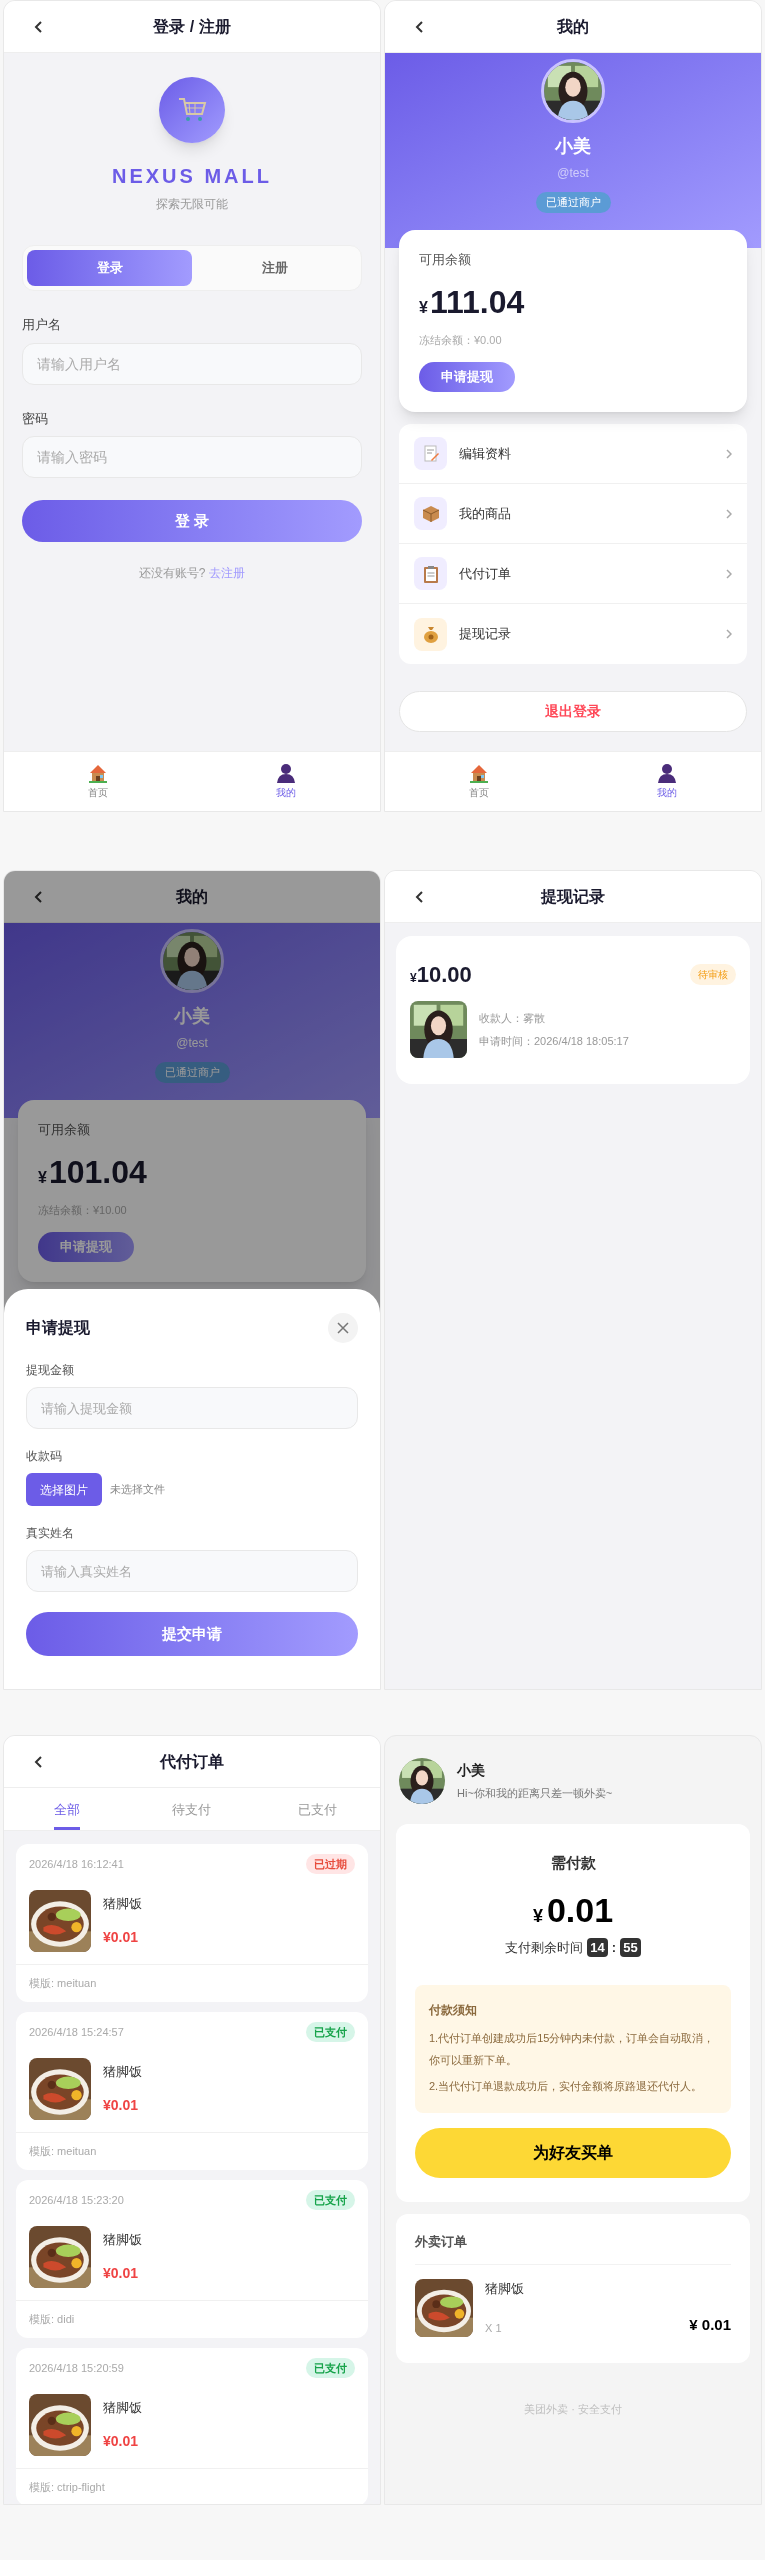  I want to click on tab: 注册, so click(274, 268).